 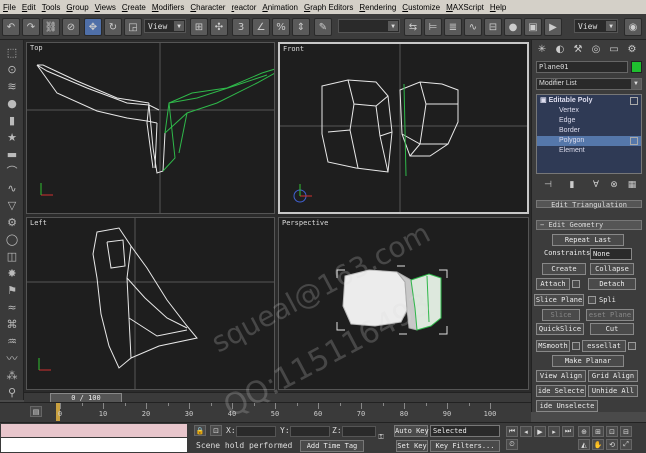 I want to click on viewport-label-front: Front, so click(x=293, y=49).